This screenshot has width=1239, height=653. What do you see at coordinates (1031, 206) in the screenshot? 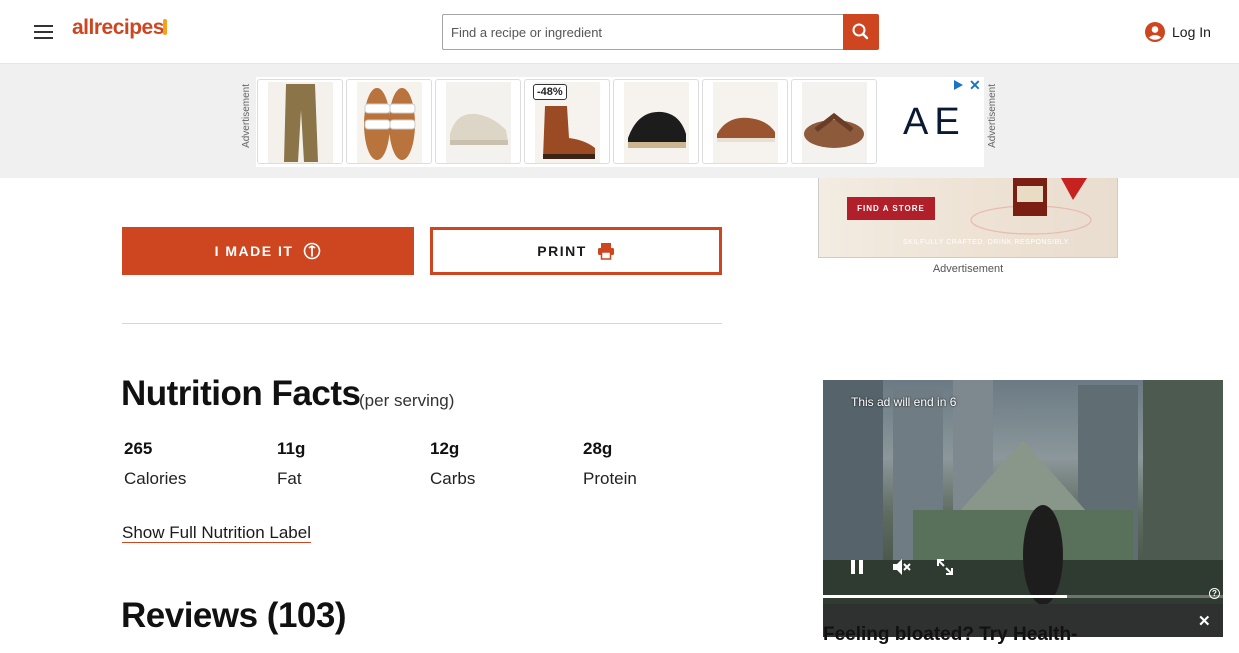
I see `whisky-bottle-image` at bounding box center [1031, 206].